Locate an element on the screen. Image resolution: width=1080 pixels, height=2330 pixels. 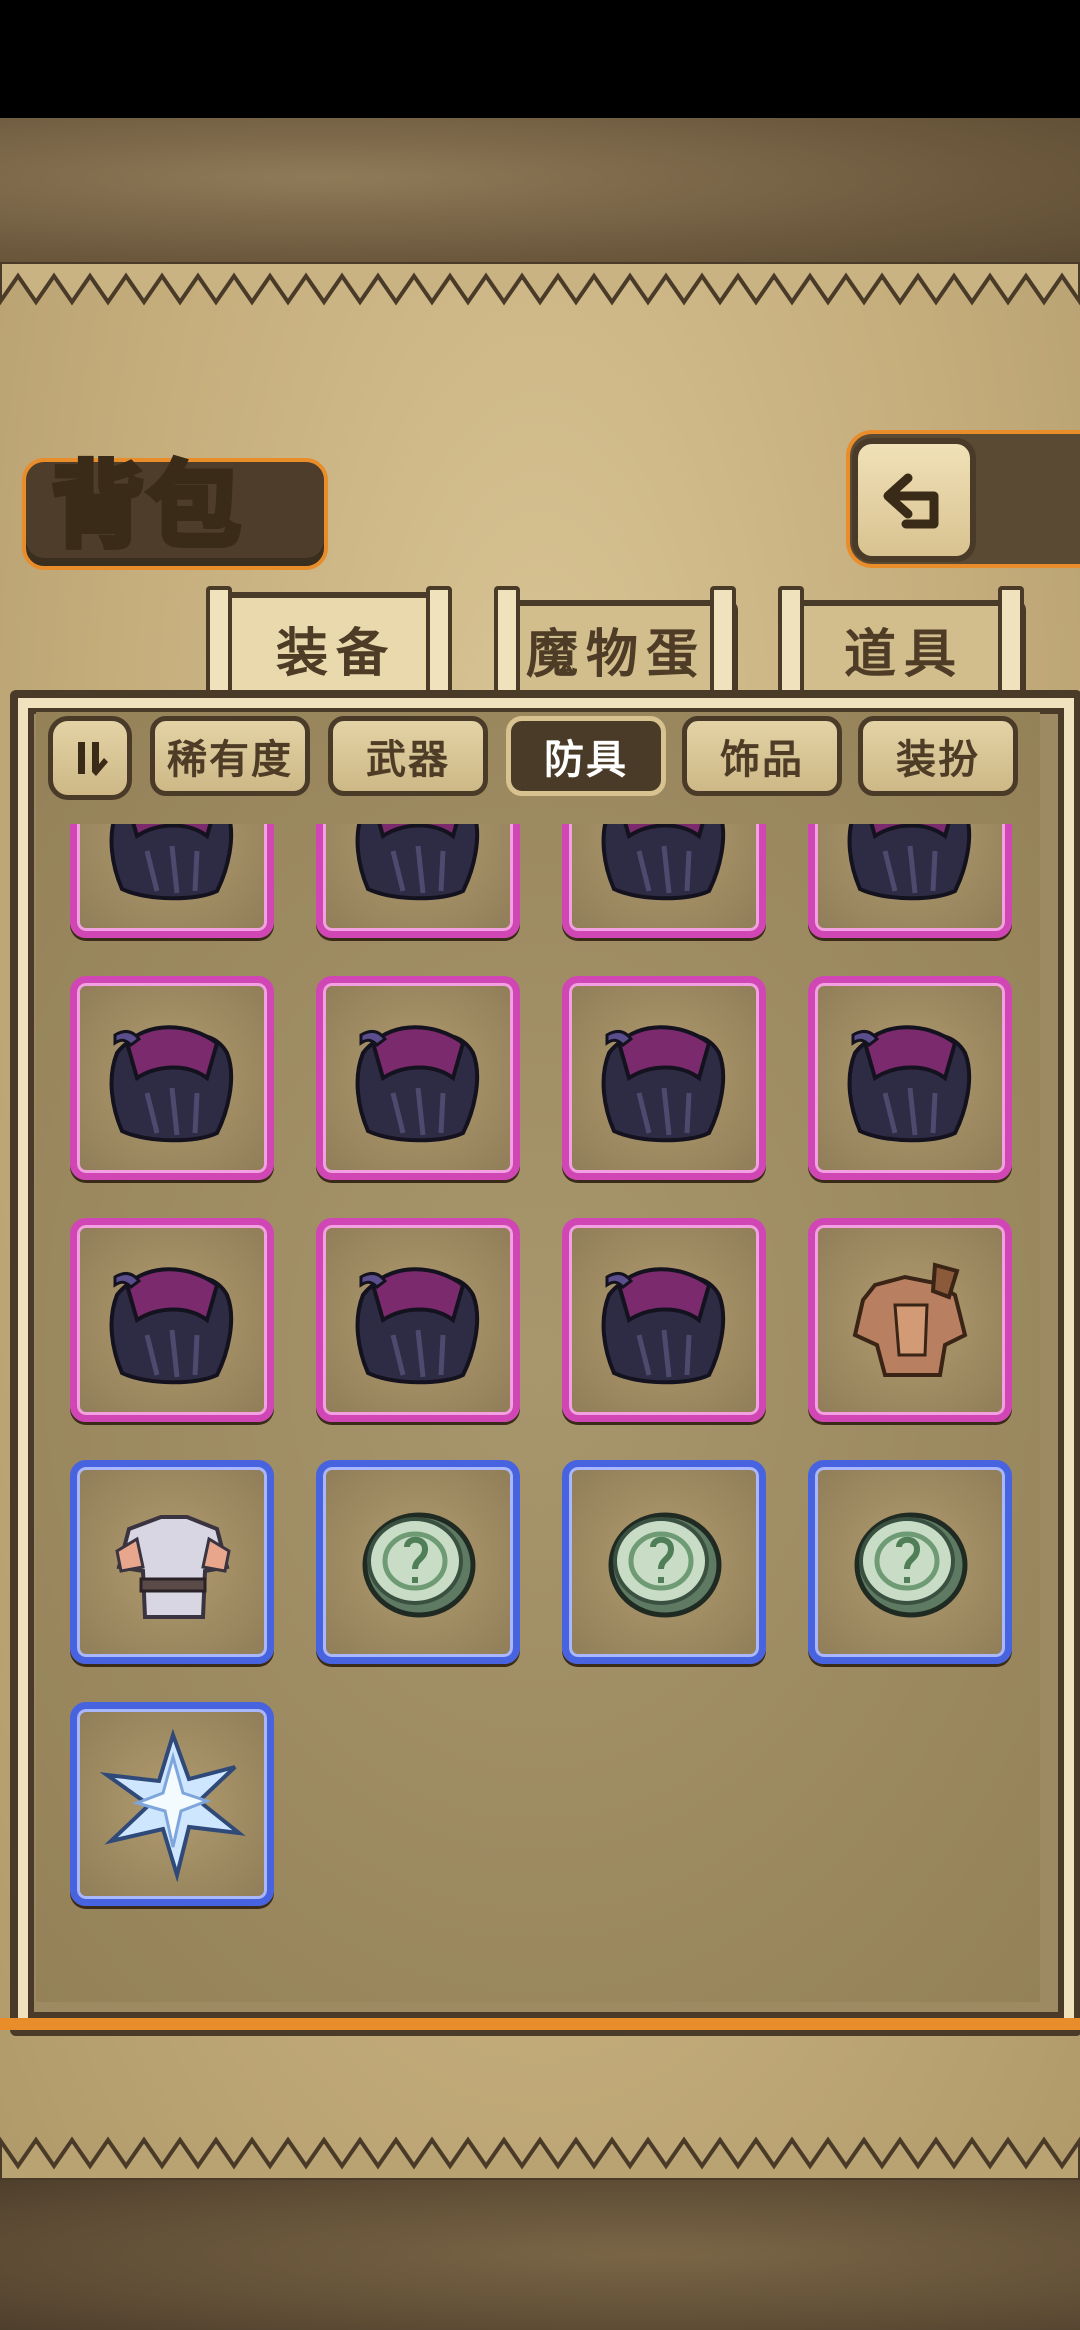
filter-armor: 防具 is located at coordinates (586, 756).